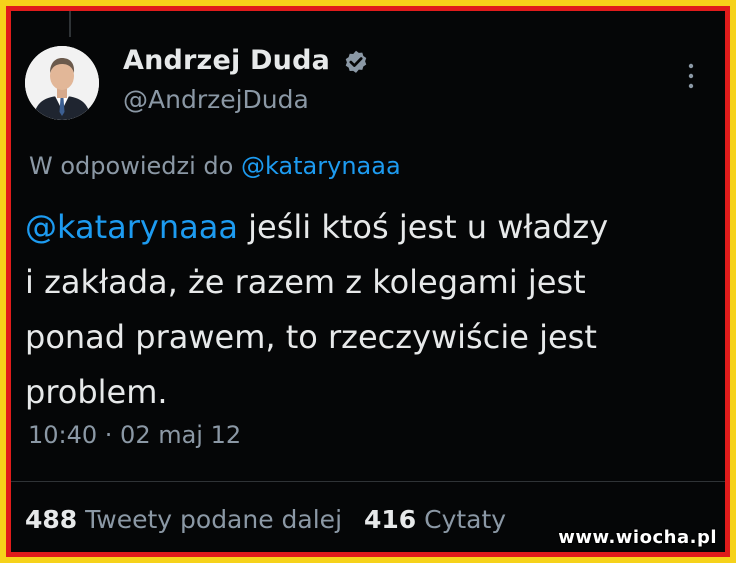 The width and height of the screenshot is (736, 563). What do you see at coordinates (134, 435) in the screenshot?
I see `tweet-timestamp: 10:40 · 02 maj 12` at bounding box center [134, 435].